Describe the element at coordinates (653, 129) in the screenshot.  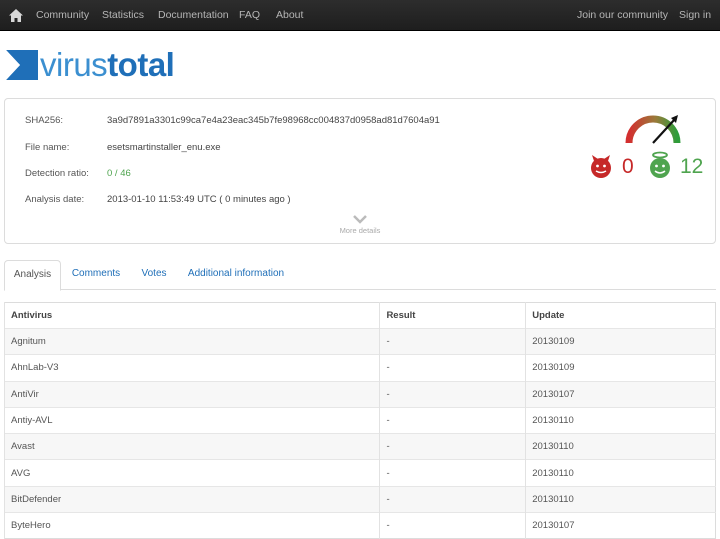
I see `community-score-gauge-icon` at that location.